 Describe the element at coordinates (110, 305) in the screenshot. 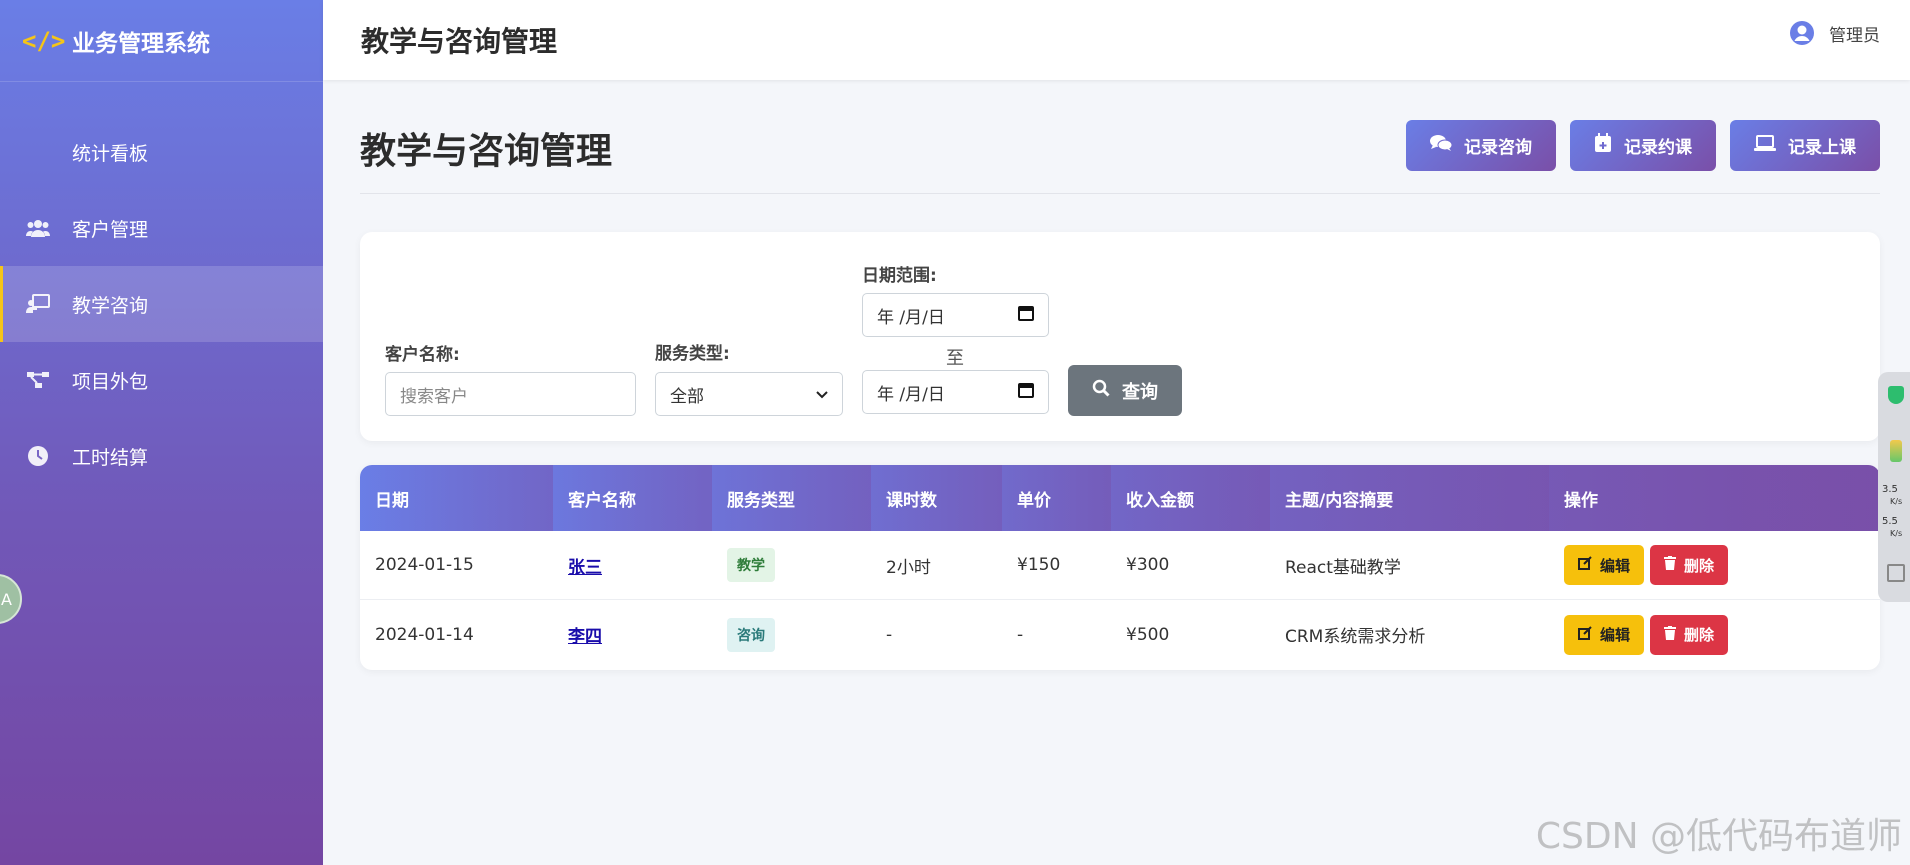

I see `sidebar-item-label: 教学咨询` at that location.